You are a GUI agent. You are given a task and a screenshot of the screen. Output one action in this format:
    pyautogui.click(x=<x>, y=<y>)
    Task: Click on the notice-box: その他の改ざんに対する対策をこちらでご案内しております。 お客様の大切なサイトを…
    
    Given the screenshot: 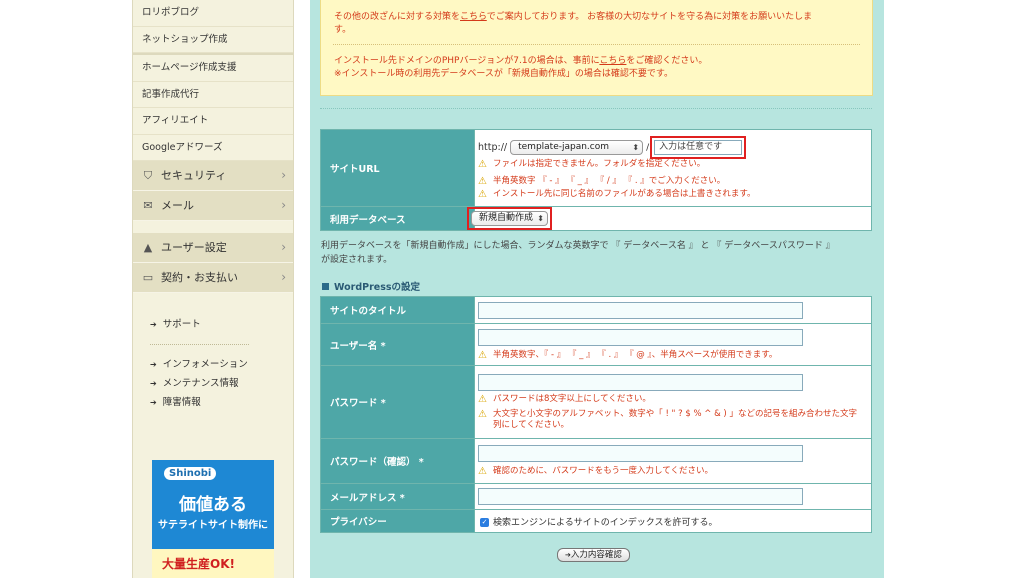 What is the action you would take?
    pyautogui.click(x=596, y=48)
    